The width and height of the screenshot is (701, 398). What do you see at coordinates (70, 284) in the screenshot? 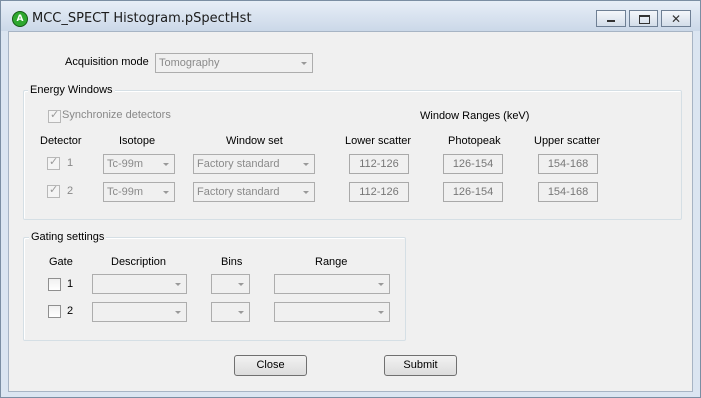
I see `gate-number: 1` at bounding box center [70, 284].